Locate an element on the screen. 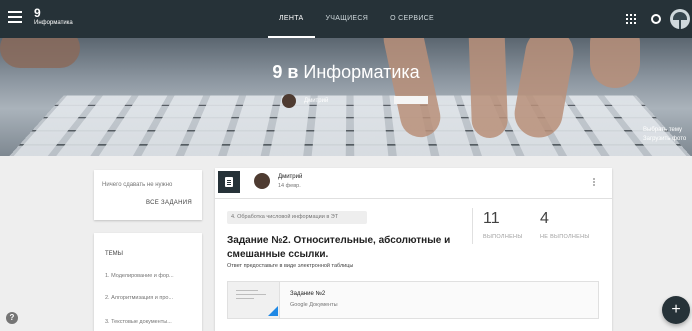 Image resolution: width=692 pixels, height=331 pixels. topic-chip: 4. Обработка числовой информации в ЭТ is located at coordinates (297, 217).